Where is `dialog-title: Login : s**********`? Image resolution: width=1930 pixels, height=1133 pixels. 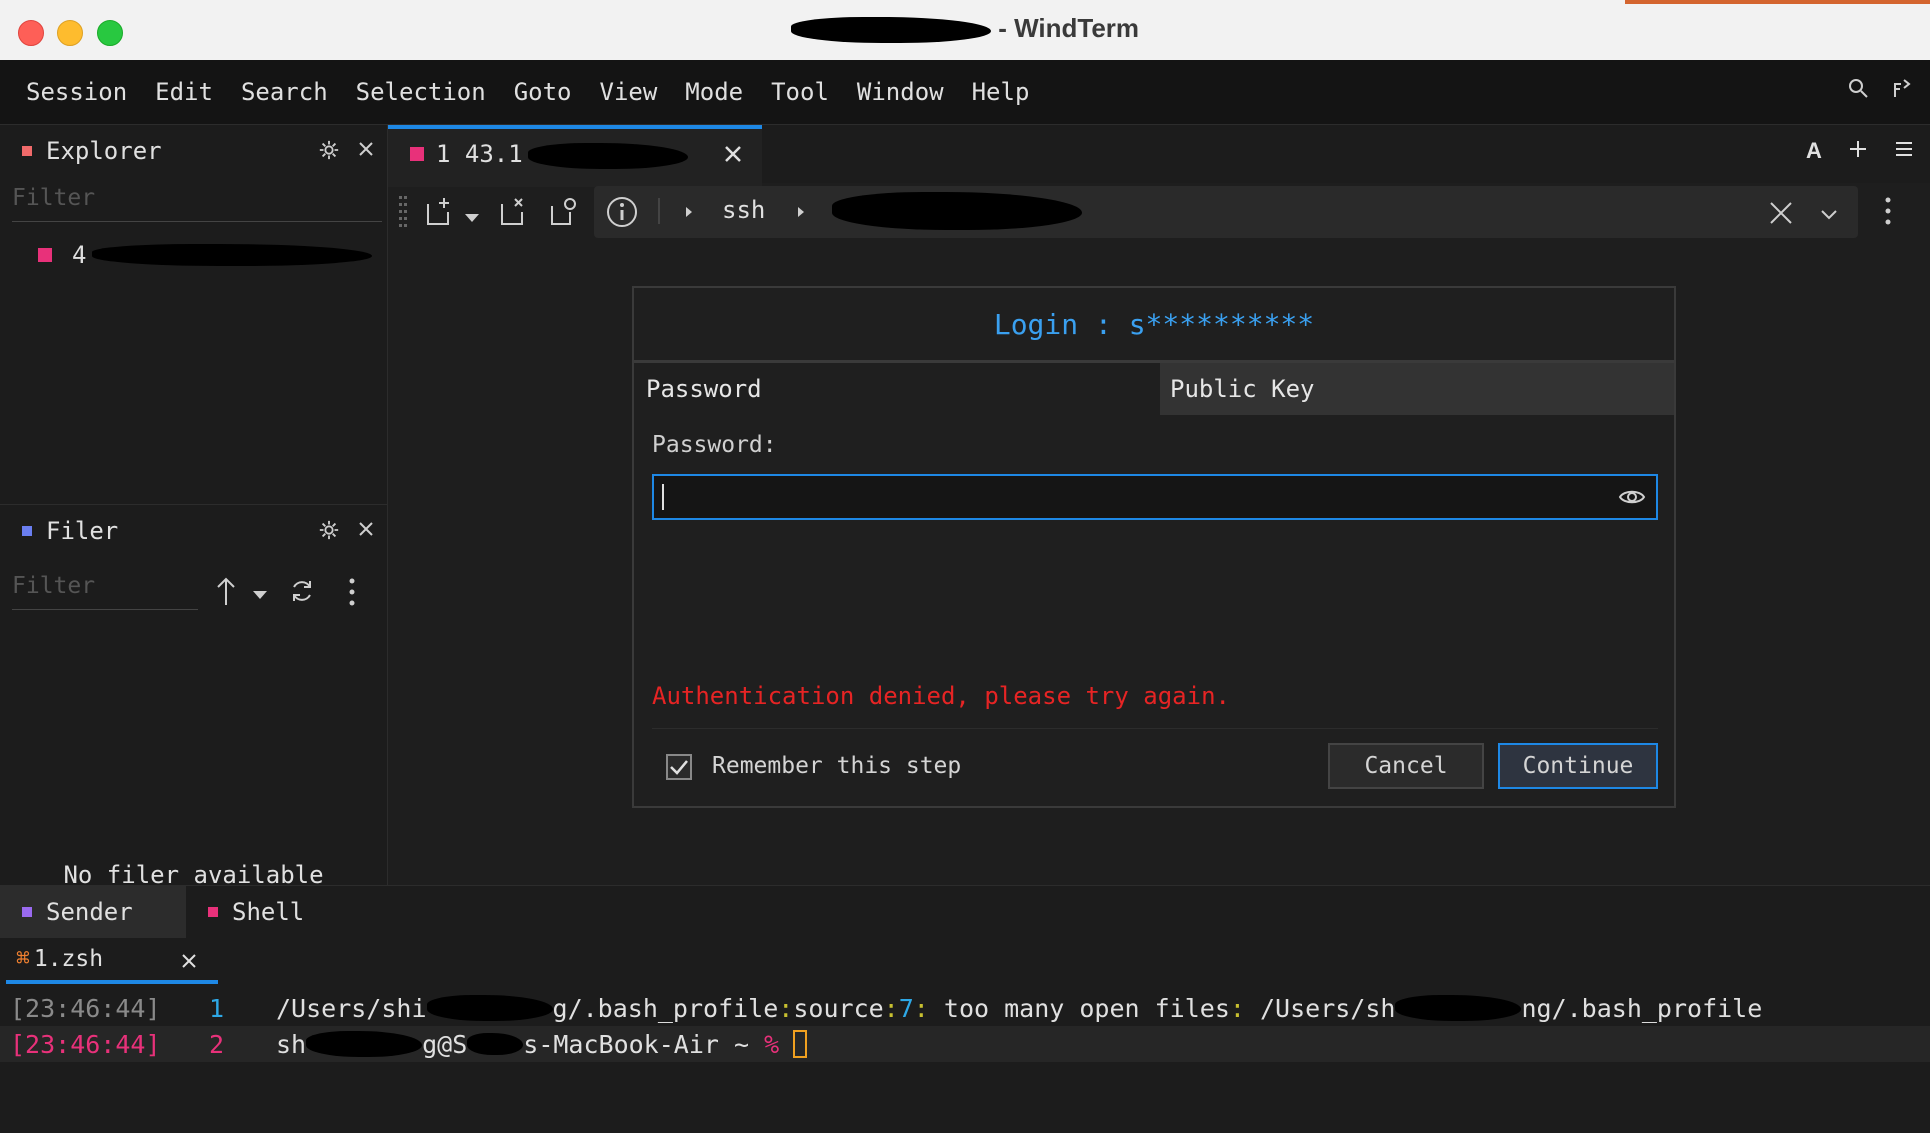 dialog-title: Login : s********** is located at coordinates (1154, 325).